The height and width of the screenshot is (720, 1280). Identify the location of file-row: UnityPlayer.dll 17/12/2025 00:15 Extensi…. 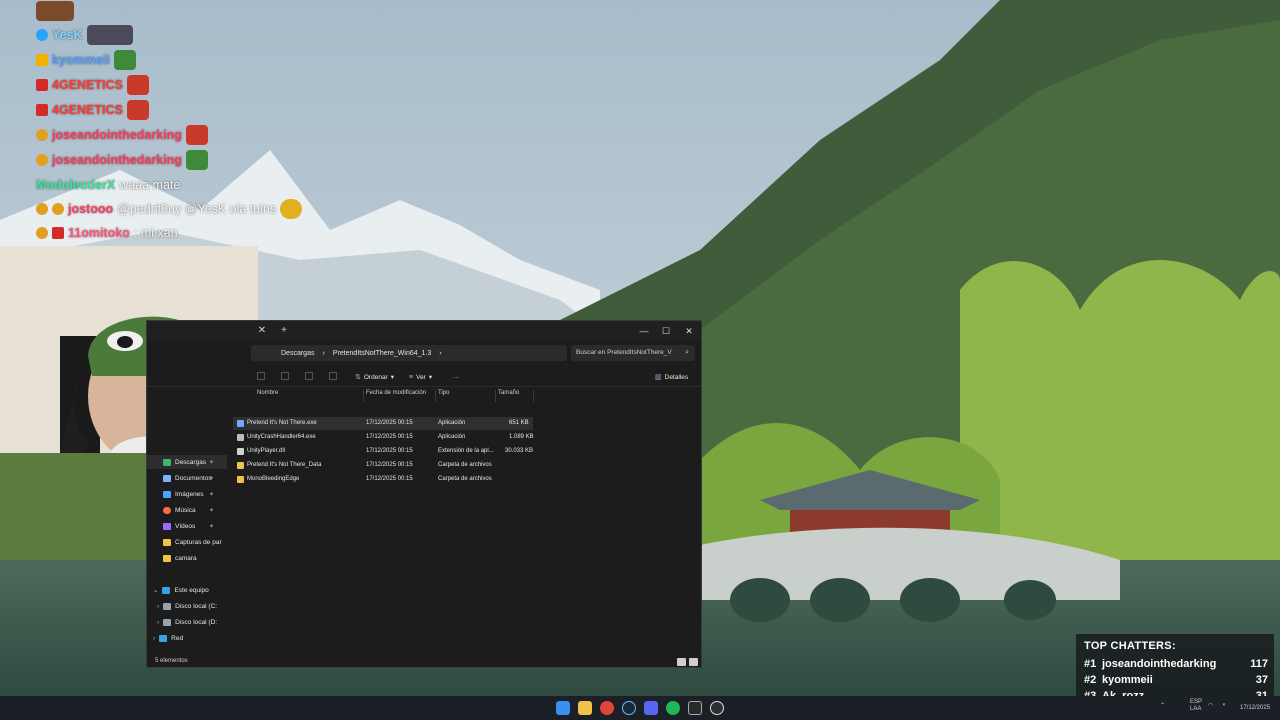
(383, 451).